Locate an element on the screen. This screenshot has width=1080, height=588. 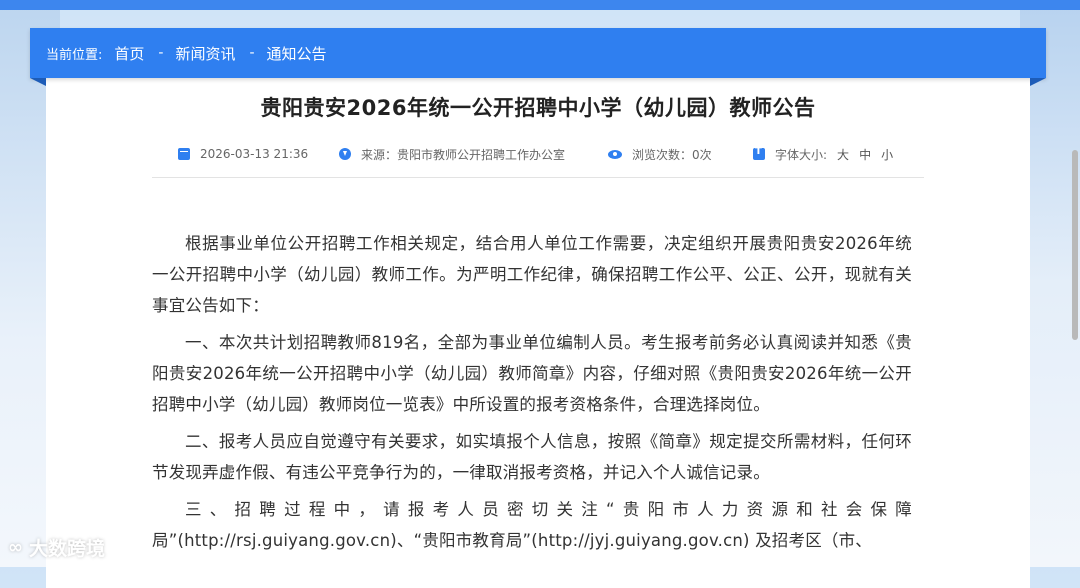
scrollbar-thumb is located at coordinates (1075, 245).